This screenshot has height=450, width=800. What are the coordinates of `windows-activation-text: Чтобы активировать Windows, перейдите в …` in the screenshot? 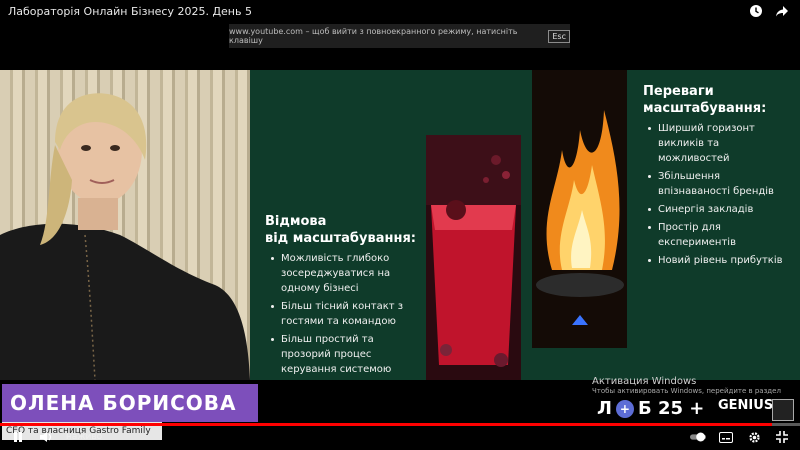 It's located at (686, 391).